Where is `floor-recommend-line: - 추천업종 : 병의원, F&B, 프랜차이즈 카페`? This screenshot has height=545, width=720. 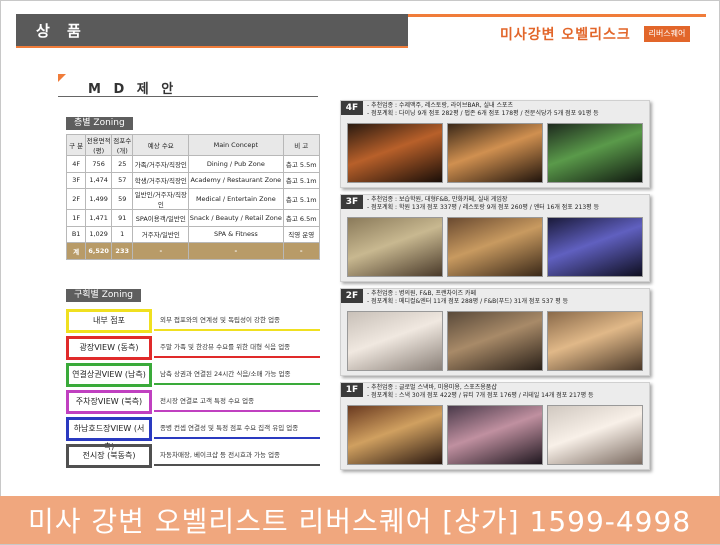
floor-recommend-line: - 추천업종 : 병의원, F&B, 프랜차이즈 카페 is located at coordinates (421, 293).